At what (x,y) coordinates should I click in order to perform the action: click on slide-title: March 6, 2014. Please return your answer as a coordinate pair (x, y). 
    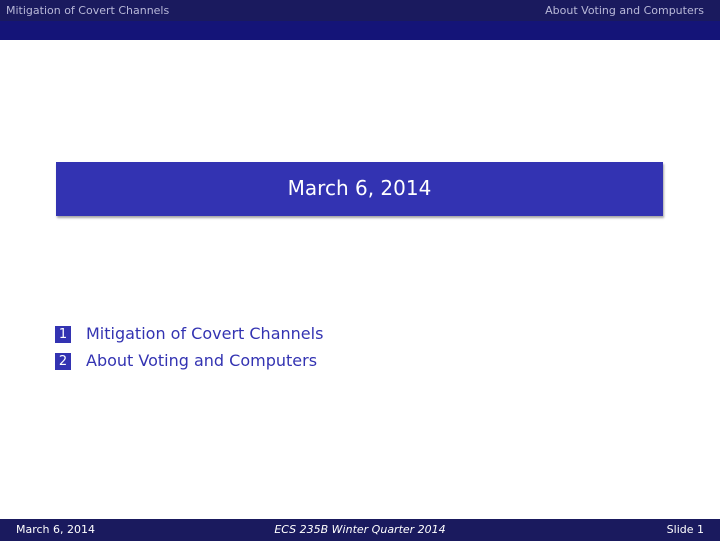
    Looking at the image, I should click on (359, 188).